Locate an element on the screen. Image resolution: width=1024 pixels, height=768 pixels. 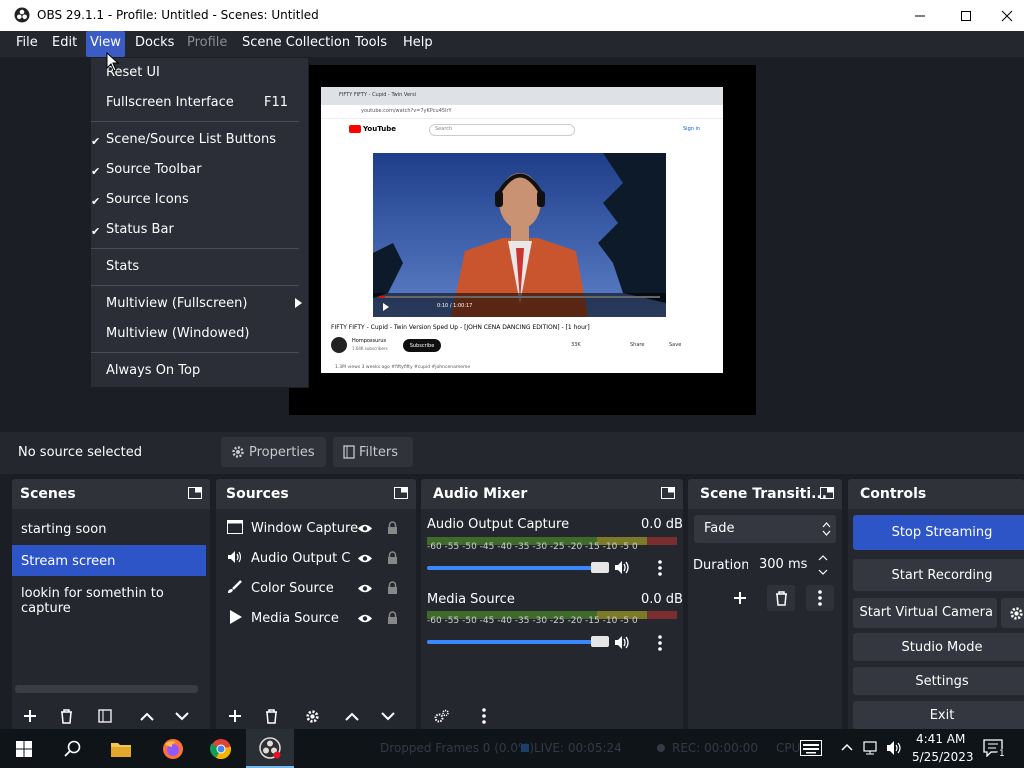
scene-item-starting-soon: starting soon is located at coordinates (63, 529).